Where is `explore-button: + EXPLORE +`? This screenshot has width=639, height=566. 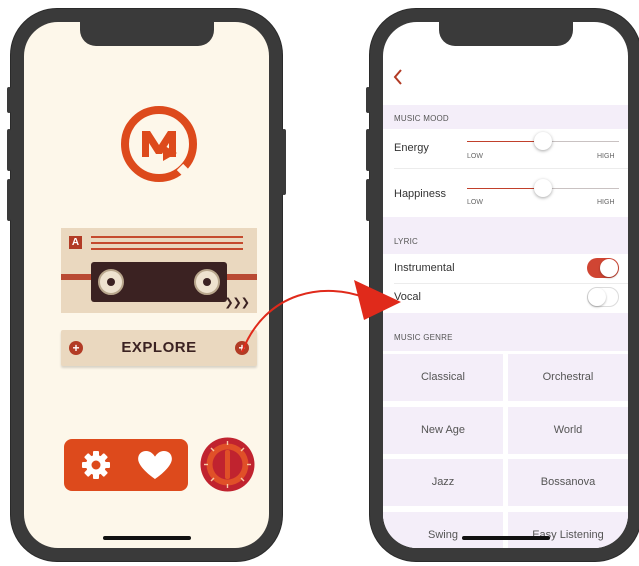 explore-button: + EXPLORE + is located at coordinates (159, 348).